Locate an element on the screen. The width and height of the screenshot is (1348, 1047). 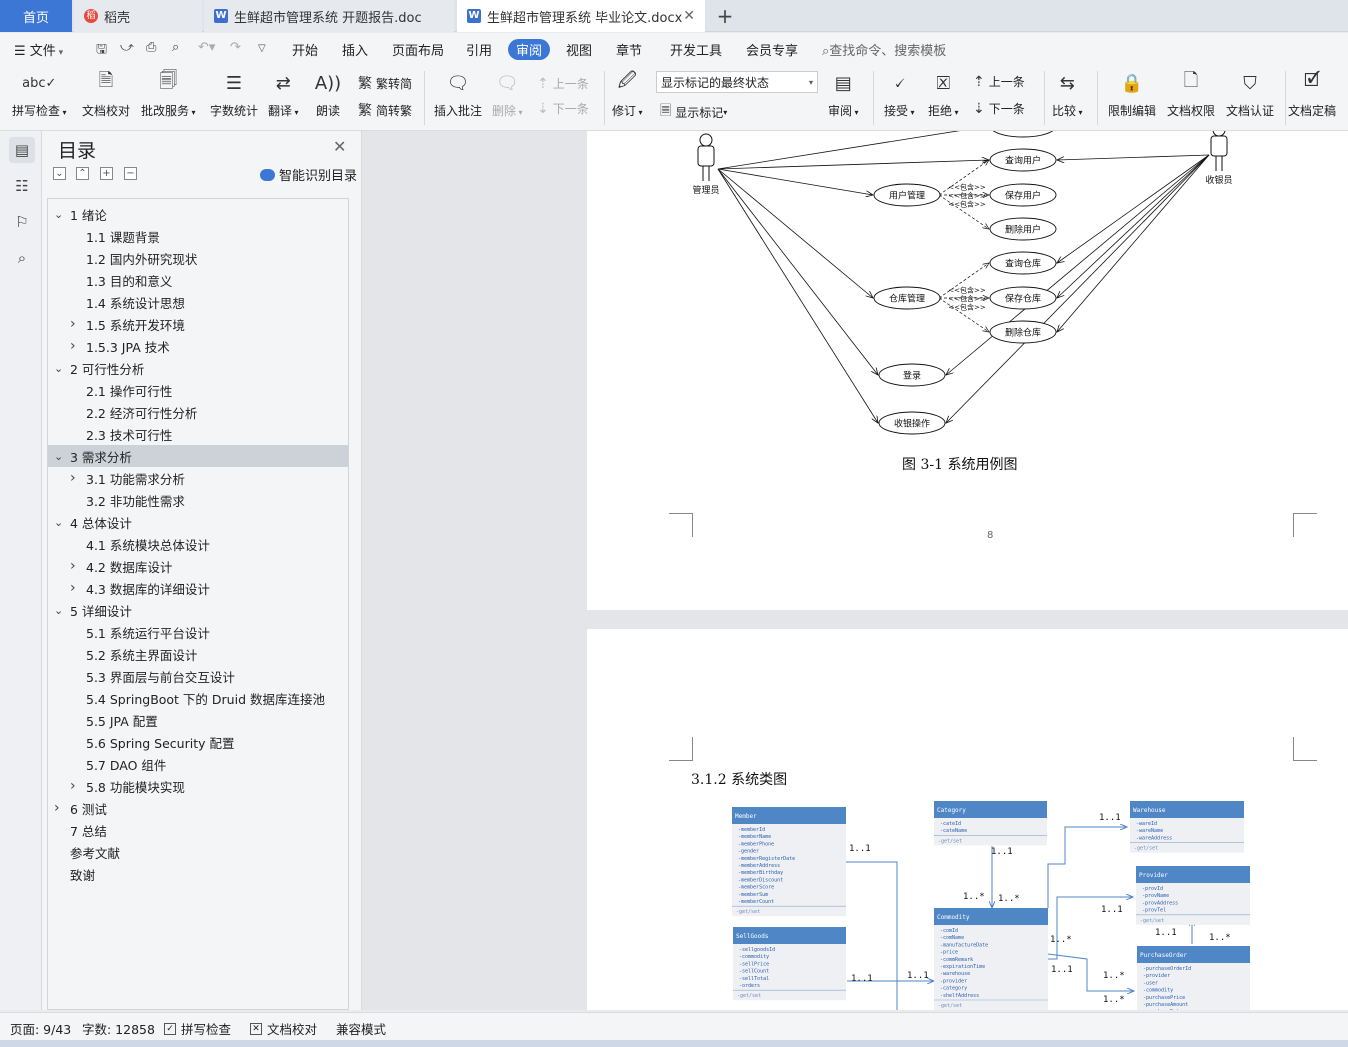
toc-item: › 1.5.3 JPA 技术 is located at coordinates (198, 346).